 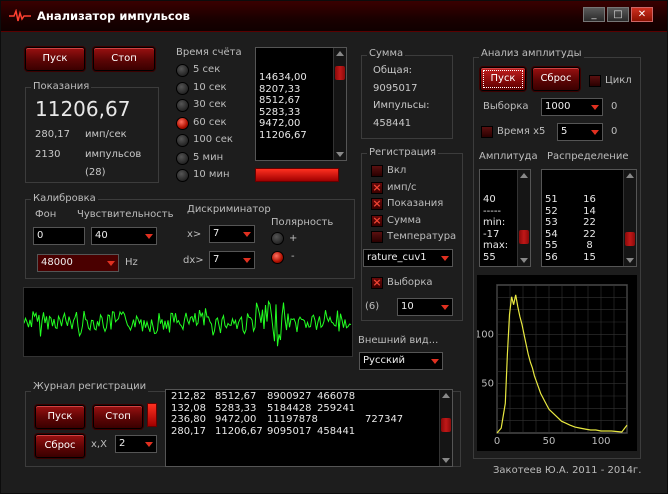 I want to click on time-x5-combo: 5, so click(x=580, y=132).